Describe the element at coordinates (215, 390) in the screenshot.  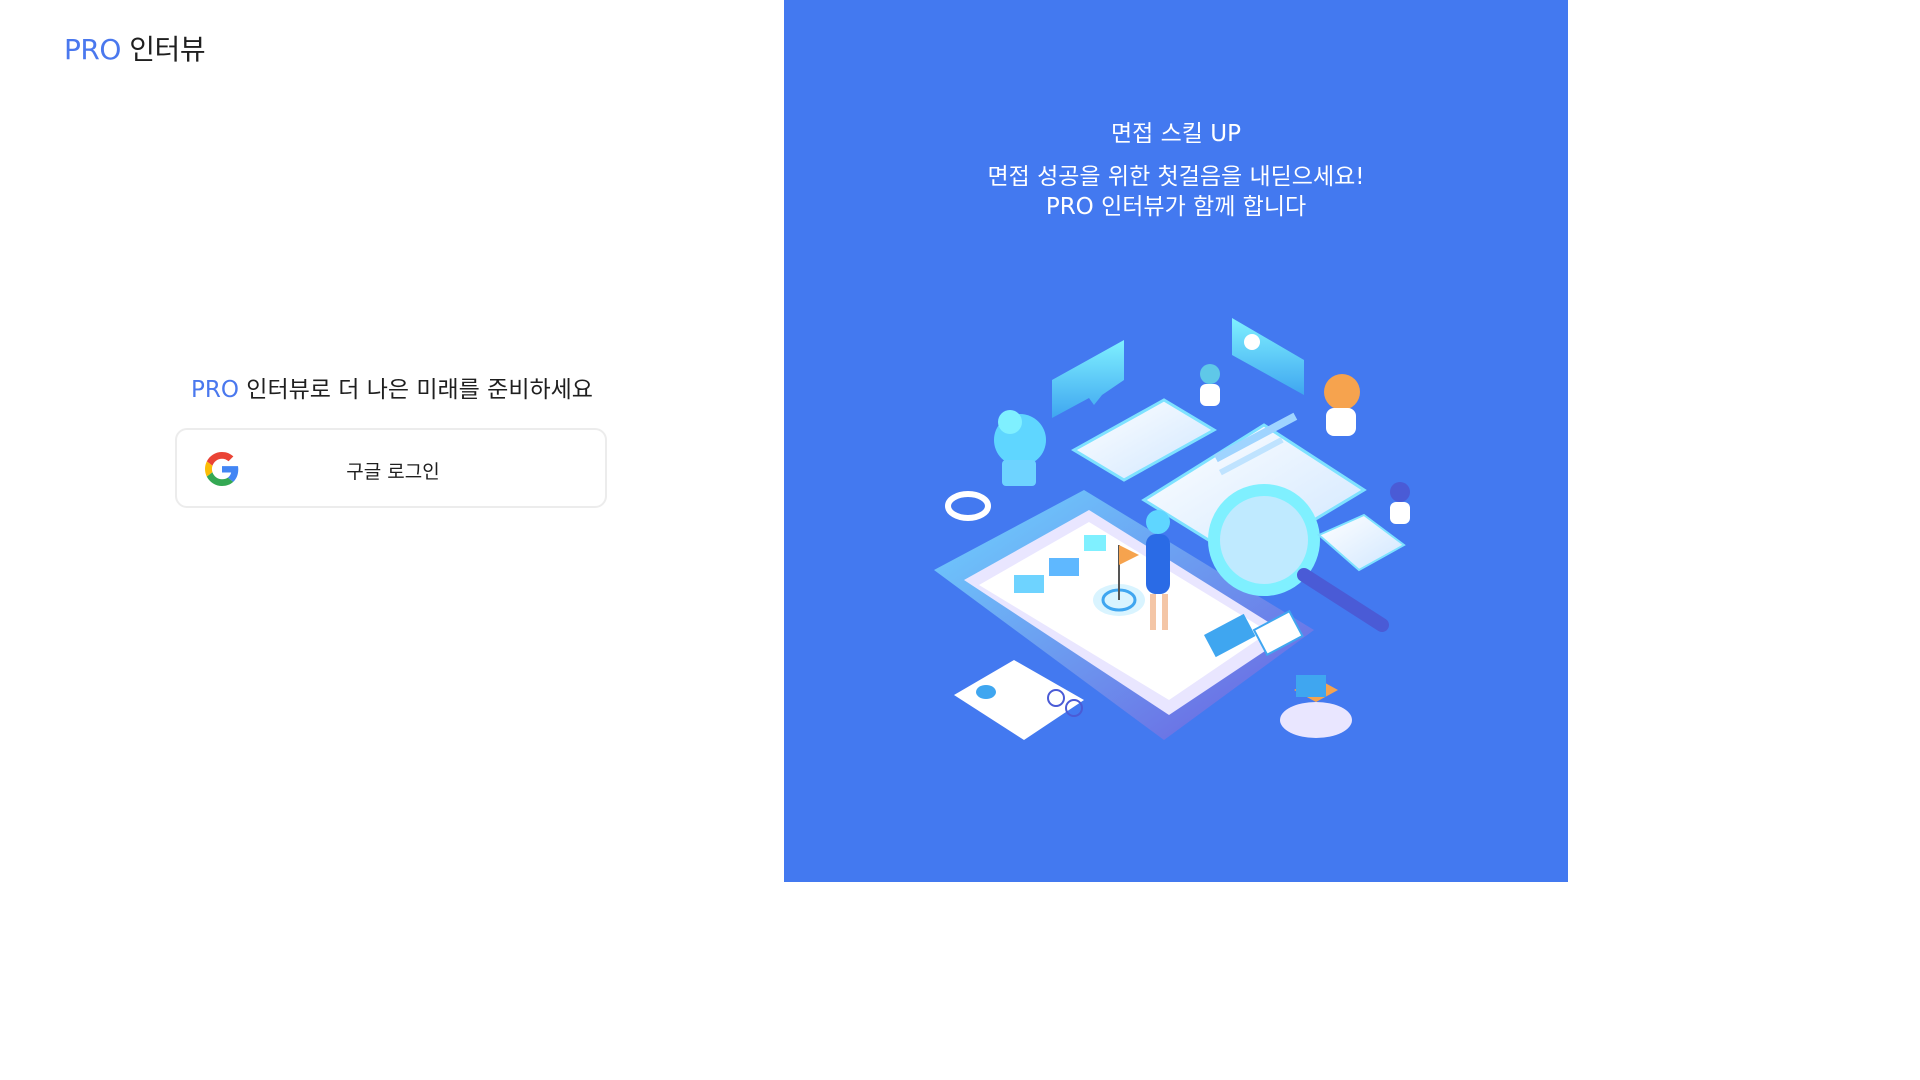
I see `tagline-accent: PRO` at that location.